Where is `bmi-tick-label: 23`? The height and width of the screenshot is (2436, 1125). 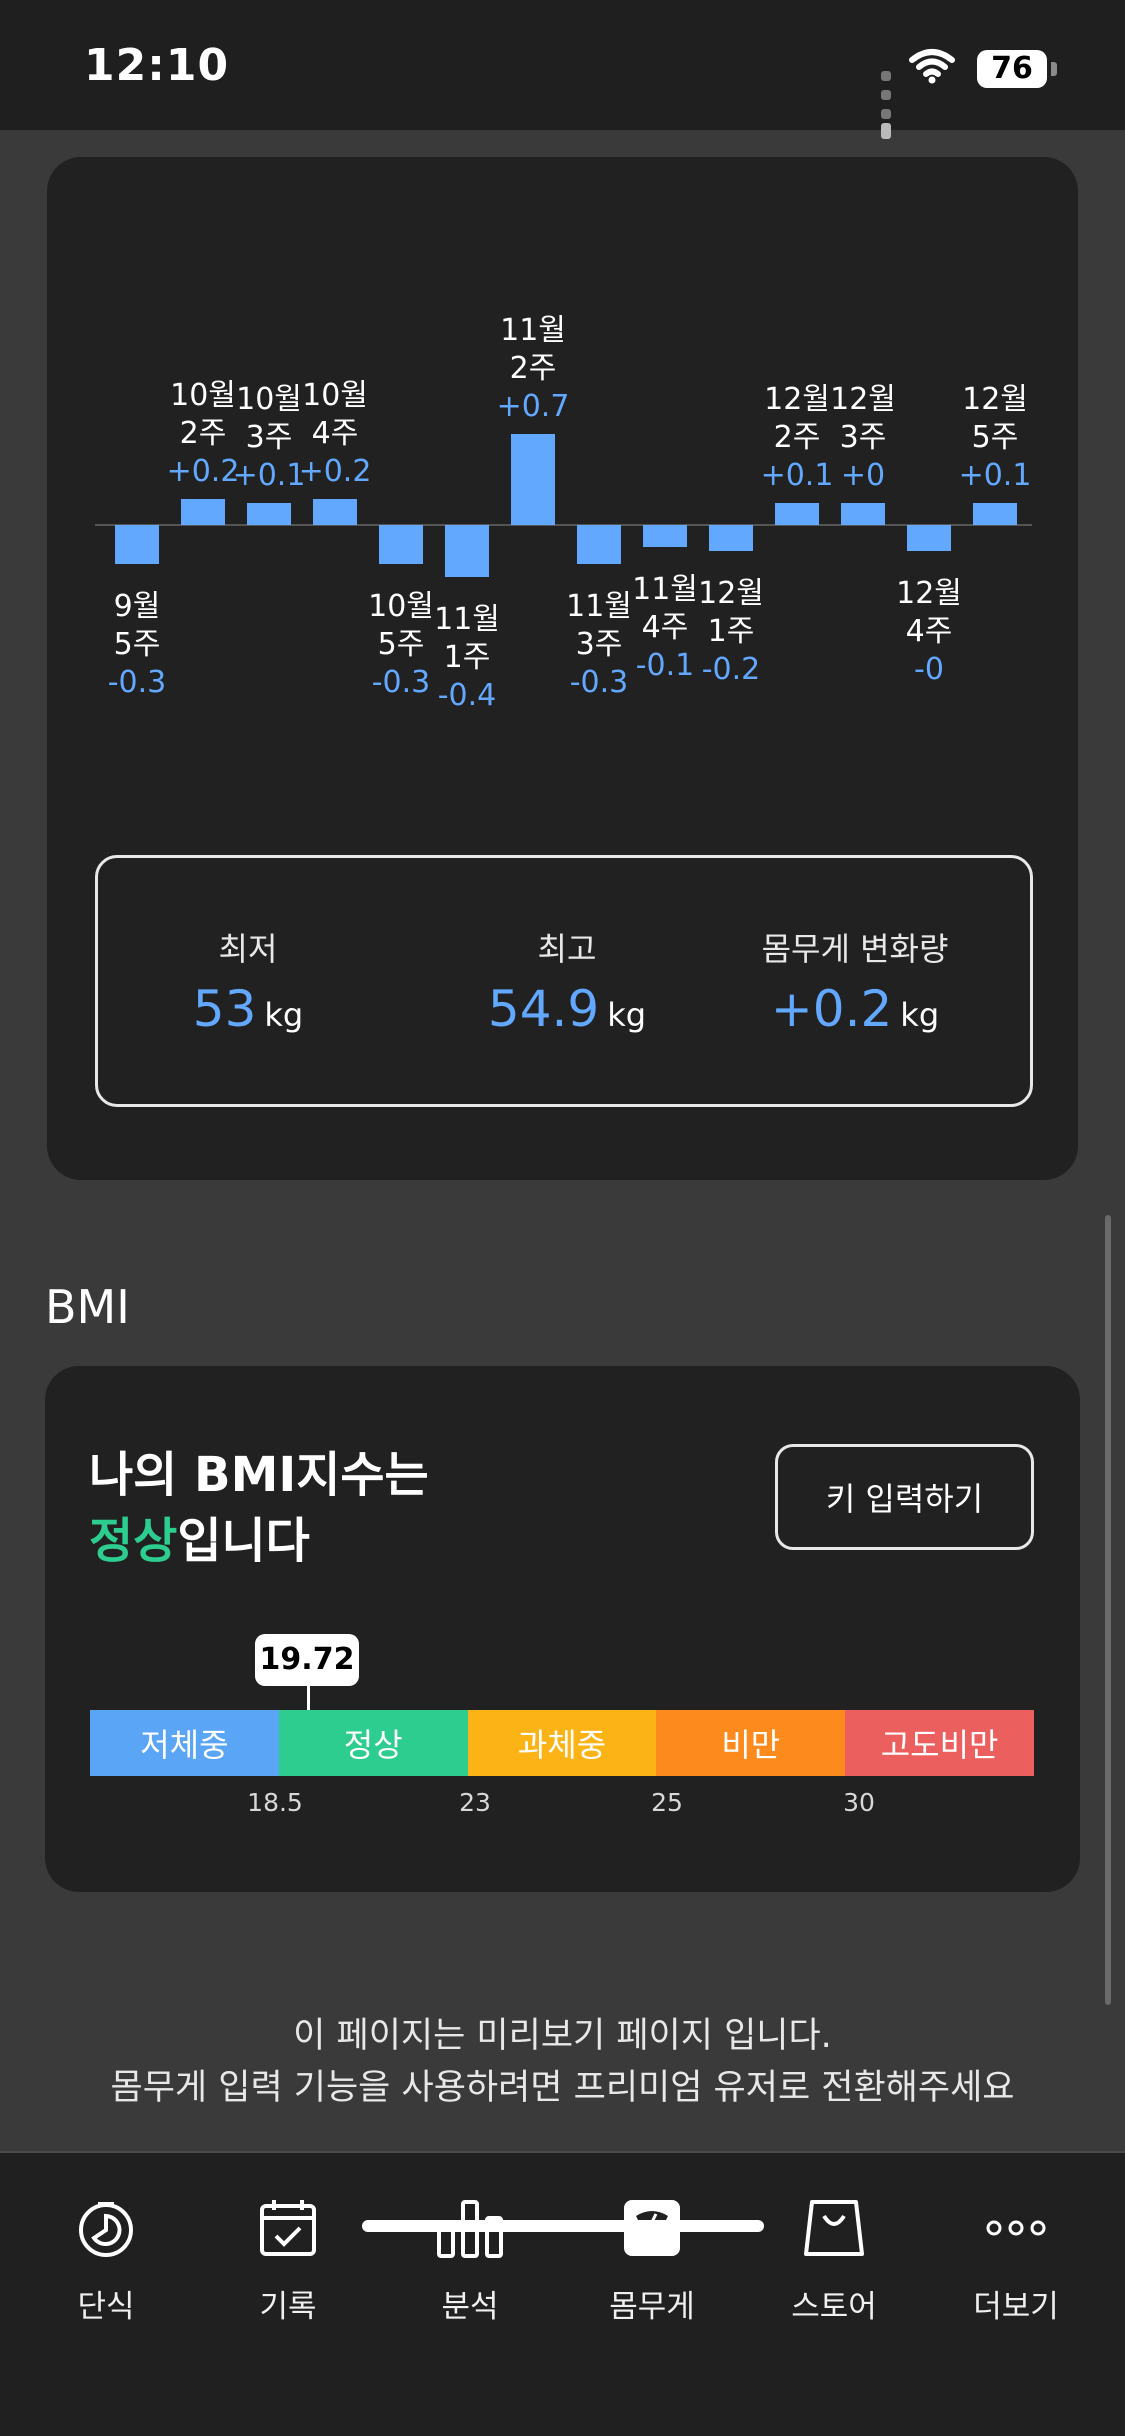 bmi-tick-label: 23 is located at coordinates (475, 1802).